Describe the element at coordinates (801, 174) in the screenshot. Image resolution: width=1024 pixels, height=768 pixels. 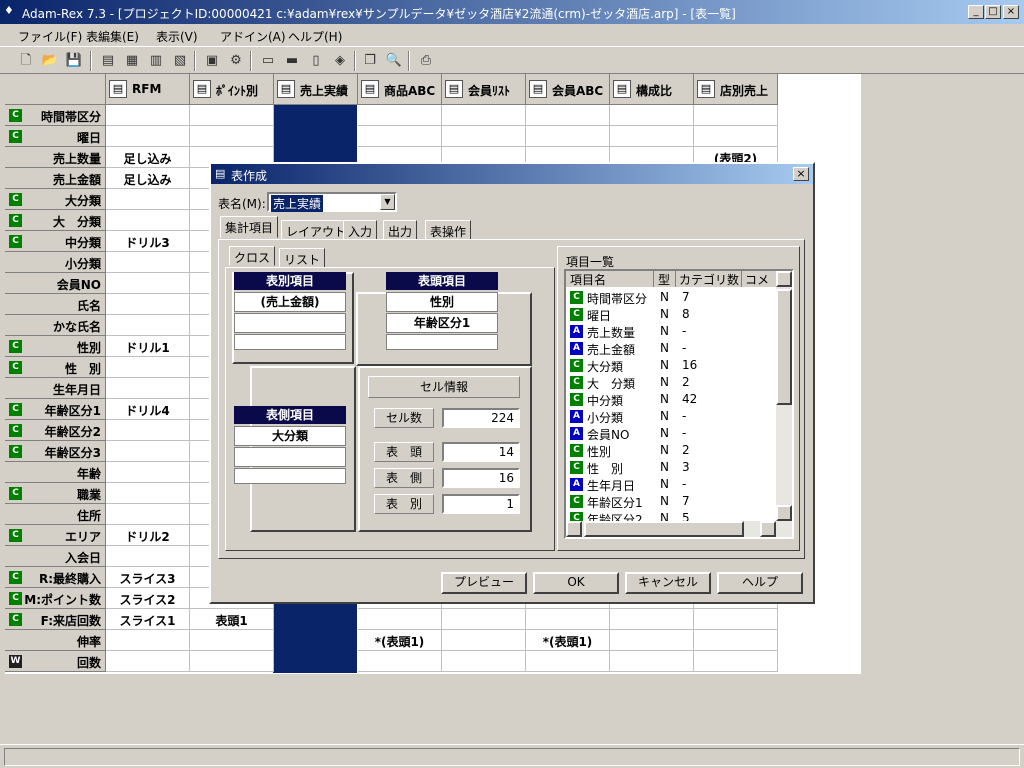
I see `dialog-close-button: ×` at that location.